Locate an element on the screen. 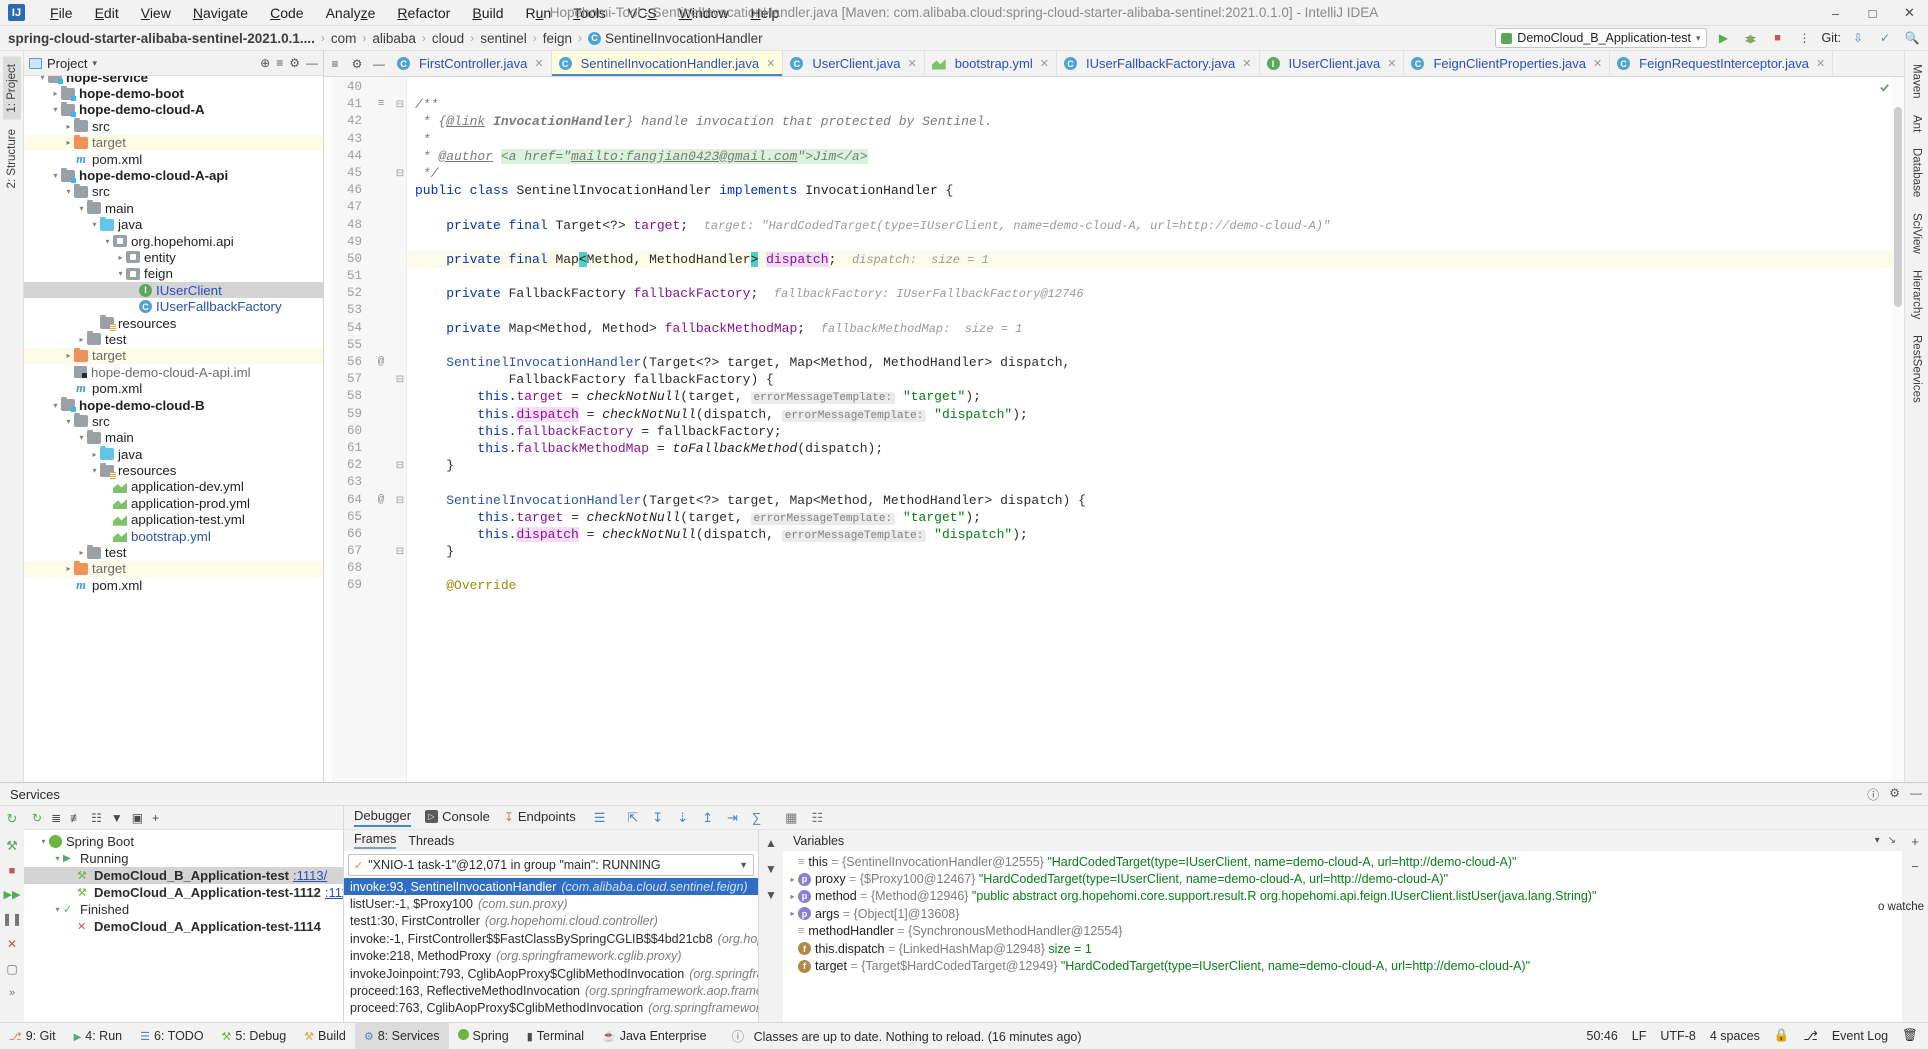 The width and height of the screenshot is (1928, 1049). sidebar-item-structure: 2: Structure is located at coordinates (12, 158).